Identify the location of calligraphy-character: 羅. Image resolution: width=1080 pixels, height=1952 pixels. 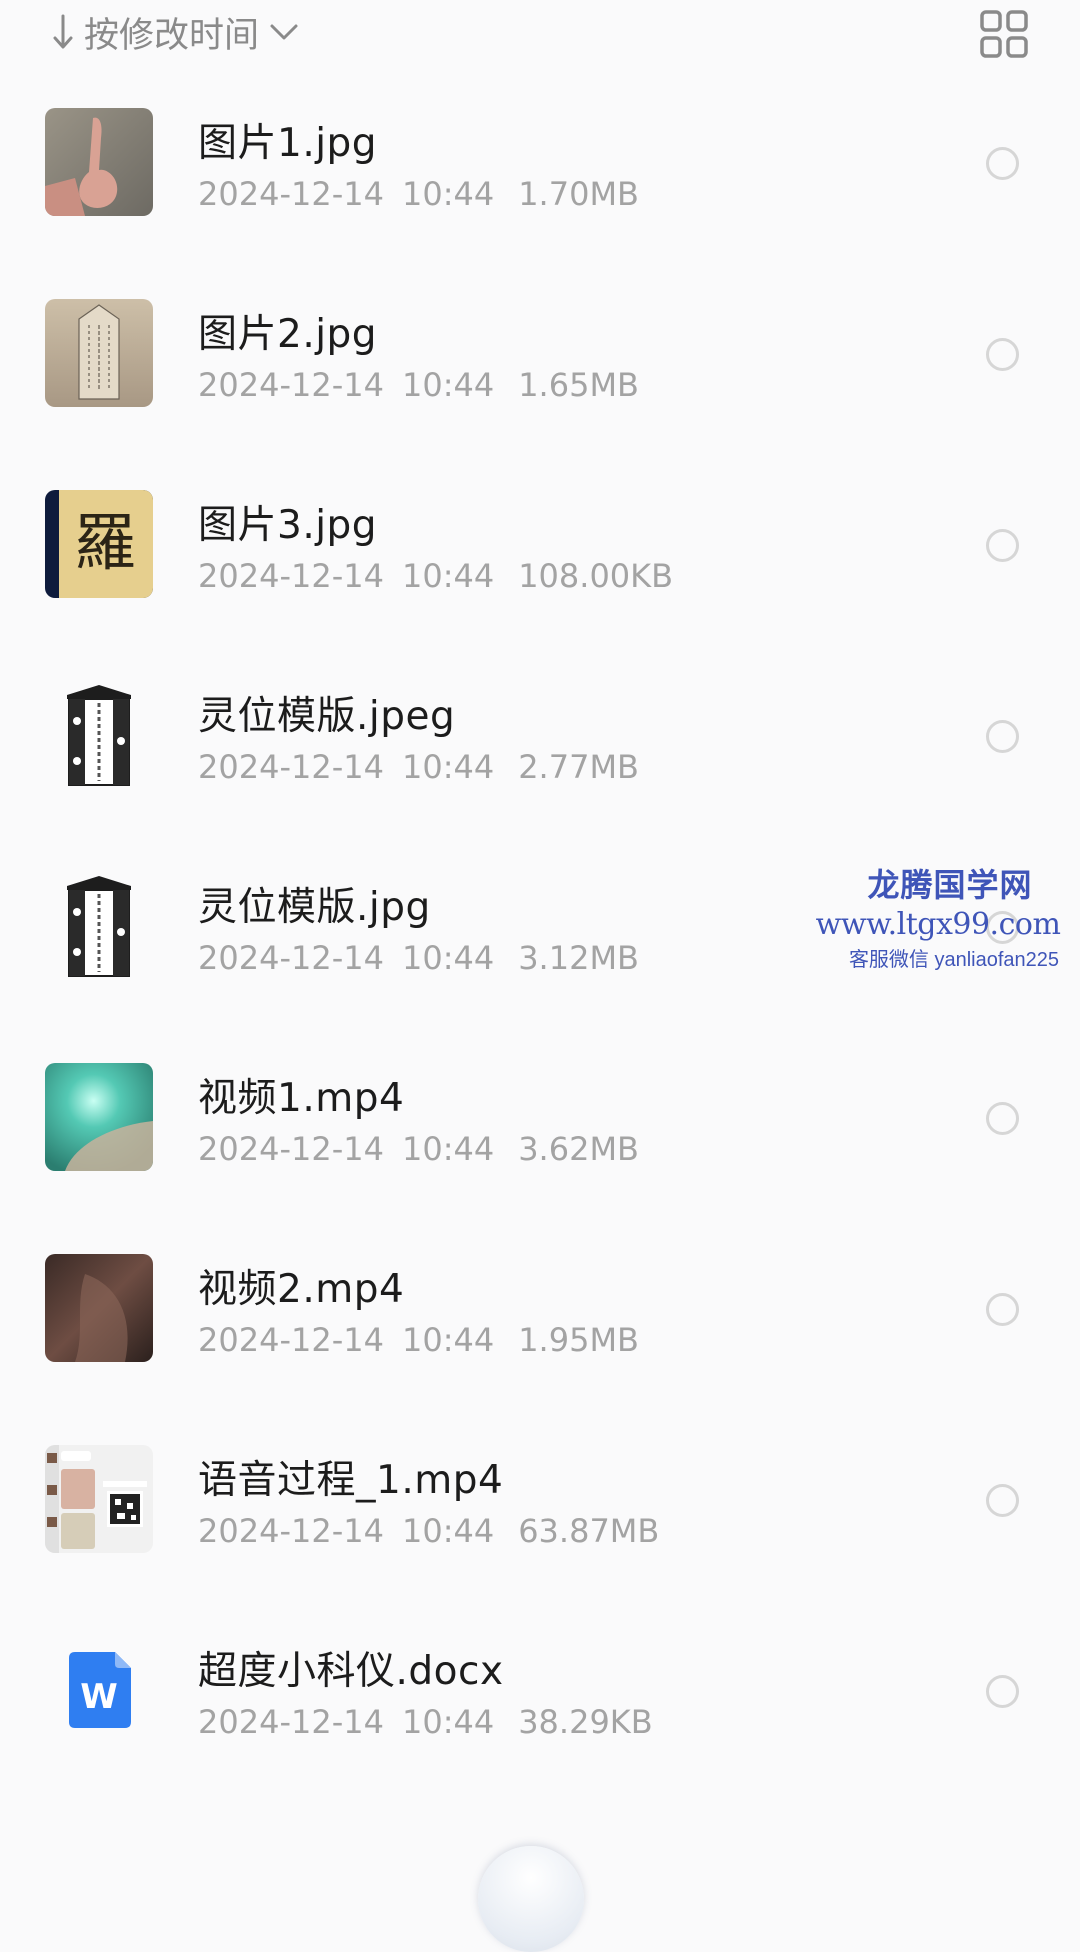
(105, 542).